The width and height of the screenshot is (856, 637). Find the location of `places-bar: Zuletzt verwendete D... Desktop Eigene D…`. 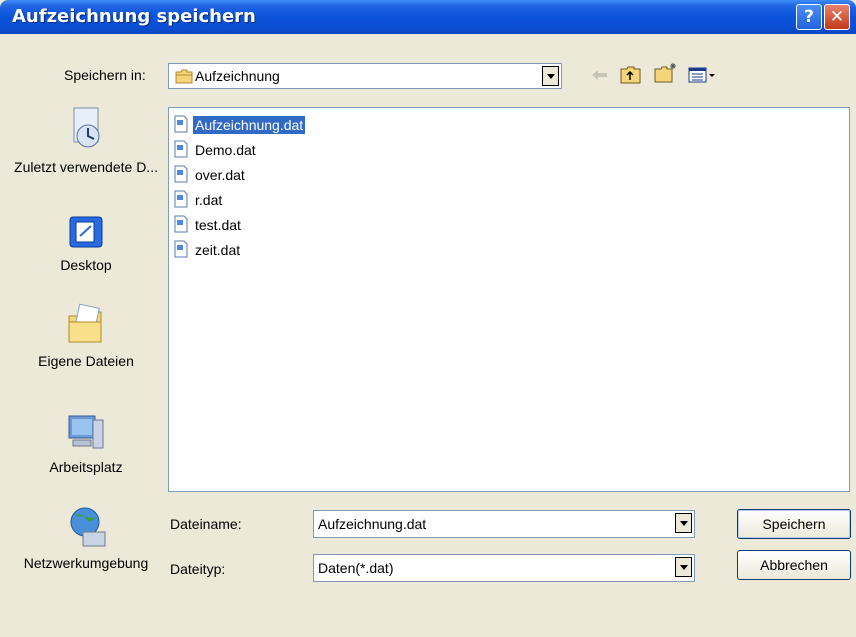

places-bar: Zuletzt verwendete D... Desktop Eigene D… is located at coordinates (86, 356).